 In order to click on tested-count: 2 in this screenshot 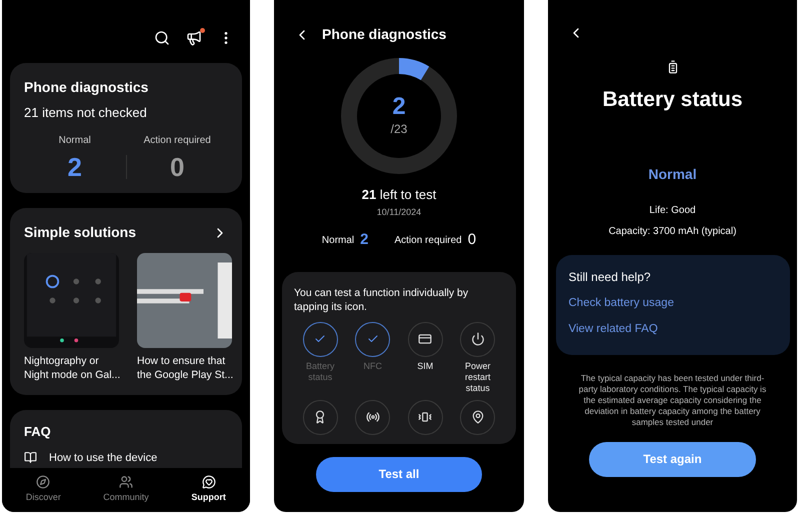, I will do `click(399, 107)`.